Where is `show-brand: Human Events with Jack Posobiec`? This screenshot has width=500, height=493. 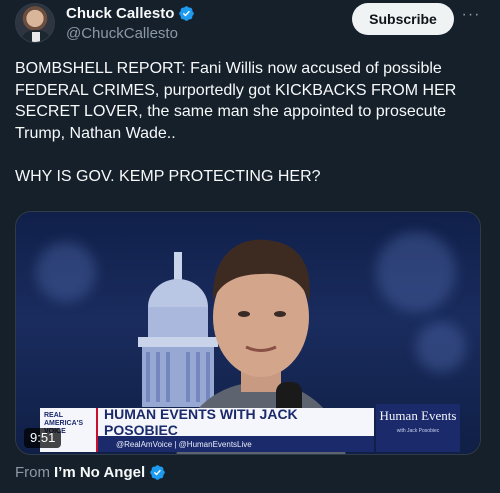 show-brand: Human Events with Jack Posobiec is located at coordinates (418, 428).